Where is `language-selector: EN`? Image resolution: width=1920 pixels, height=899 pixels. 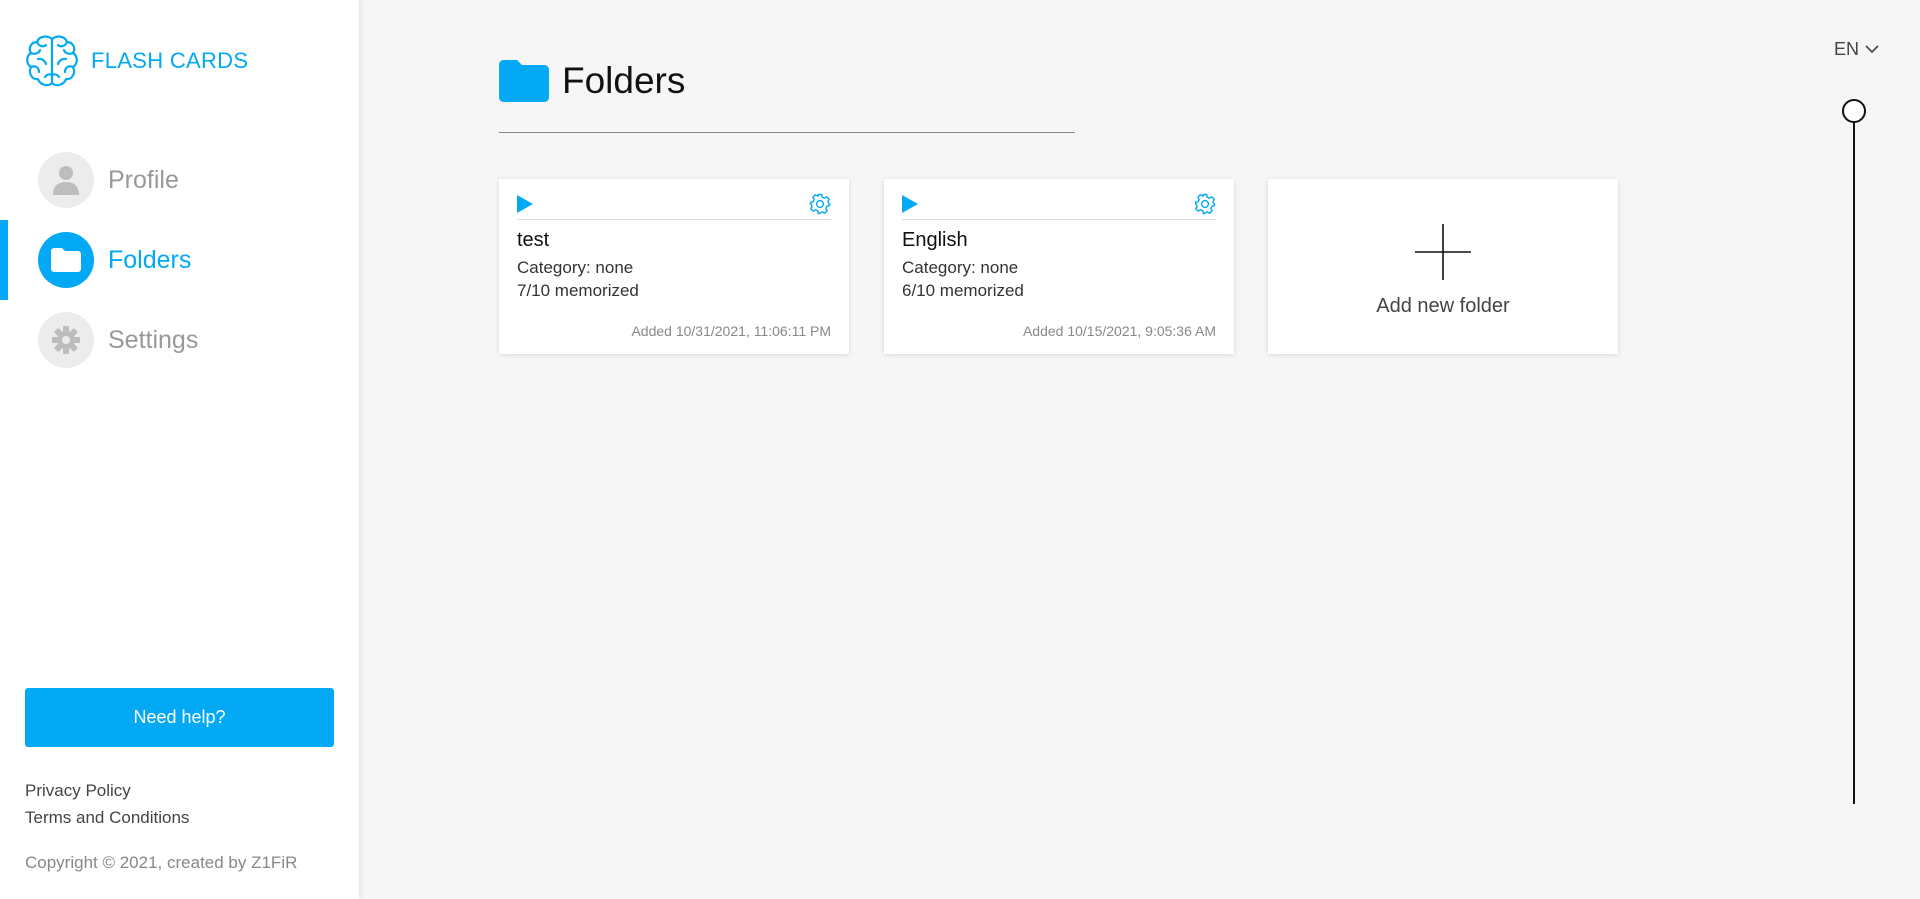 language-selector: EN is located at coordinates (1856, 49).